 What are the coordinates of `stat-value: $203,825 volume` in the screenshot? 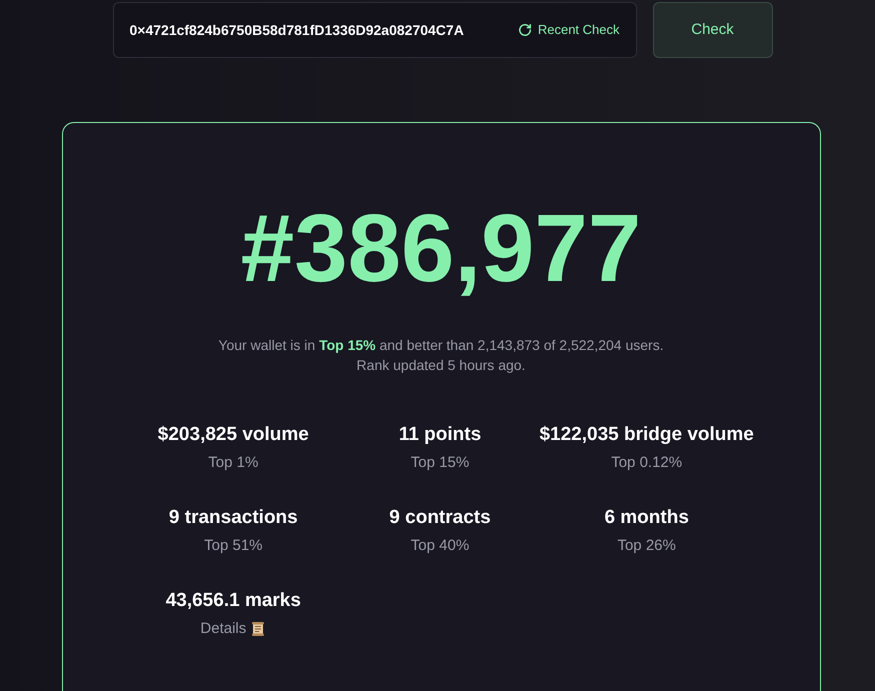 It's located at (233, 435).